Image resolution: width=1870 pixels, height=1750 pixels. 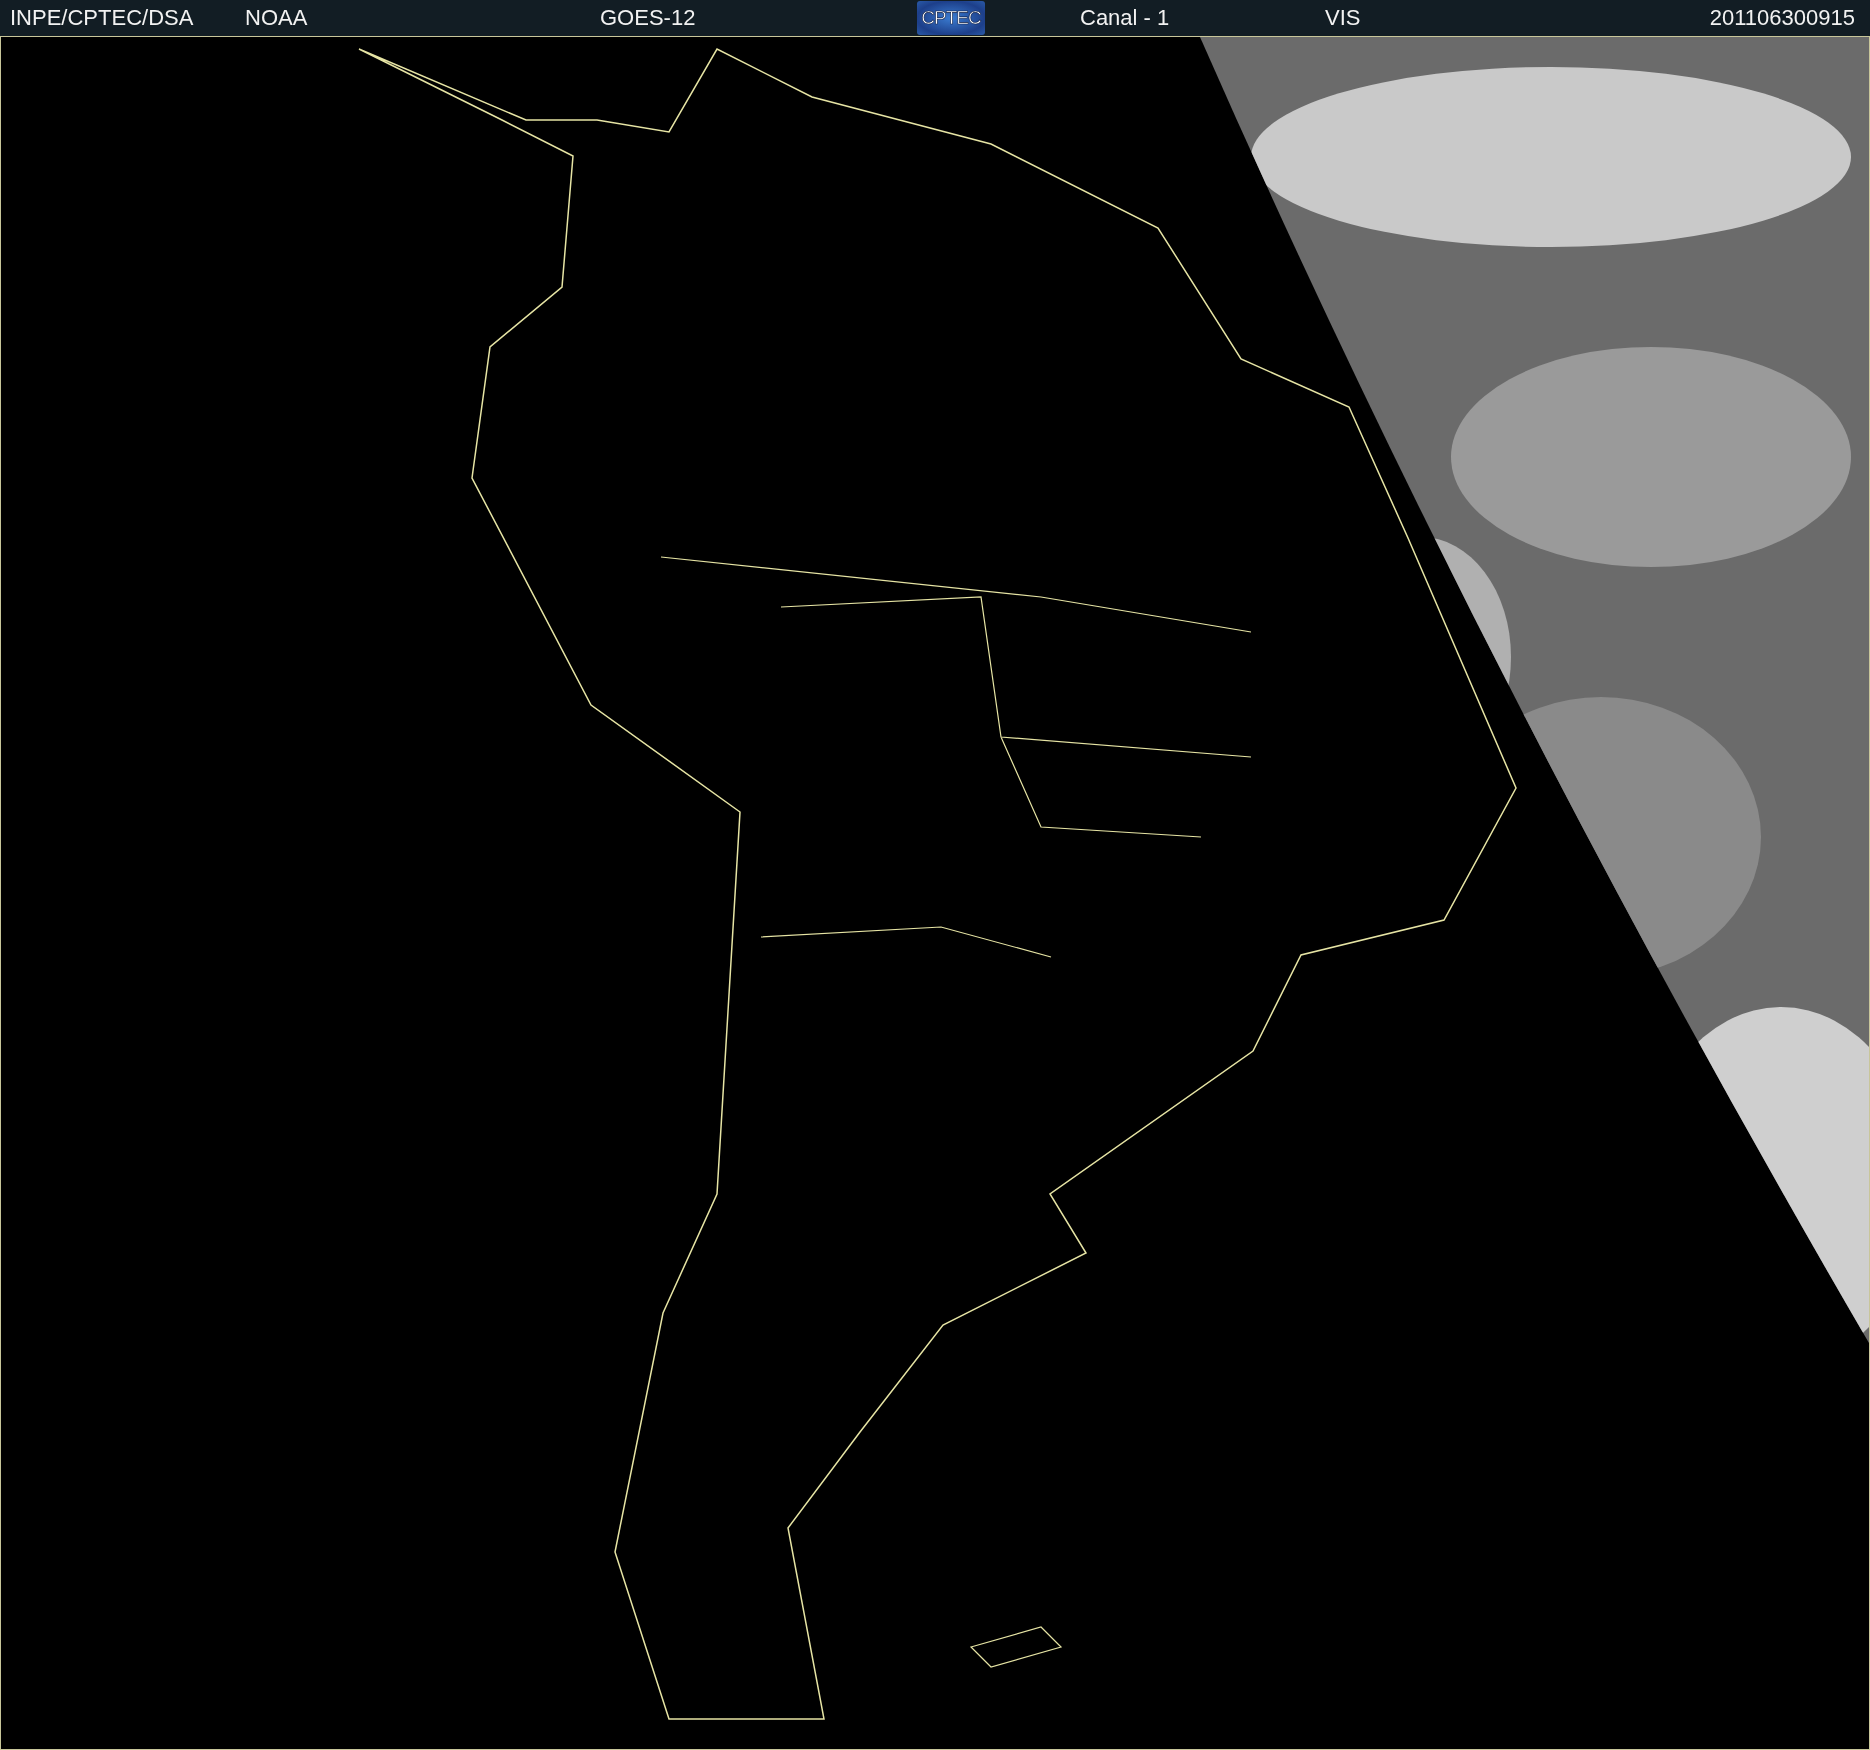 What do you see at coordinates (951, 18) in the screenshot?
I see `logo-badge: CPTEC` at bounding box center [951, 18].